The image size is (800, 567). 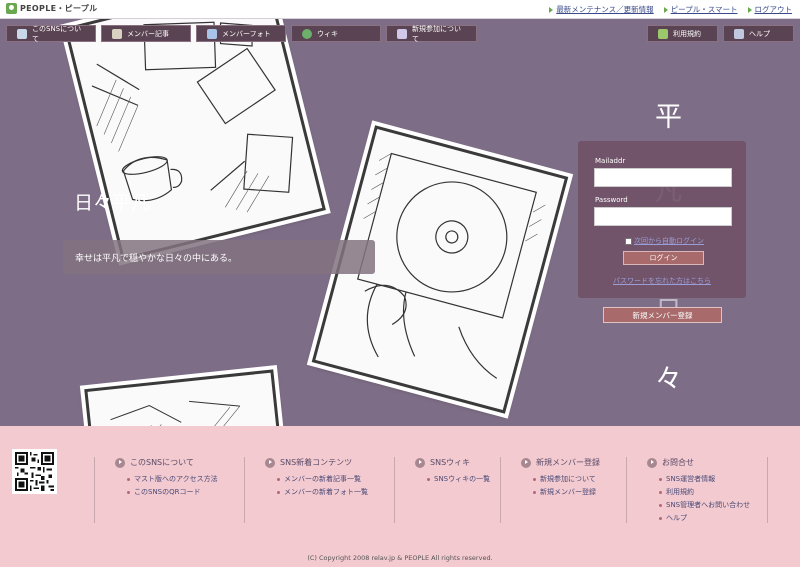 What do you see at coordinates (601, 9) in the screenshot?
I see `maintenance-link: 最新メンテナンス／更新情報` at bounding box center [601, 9].